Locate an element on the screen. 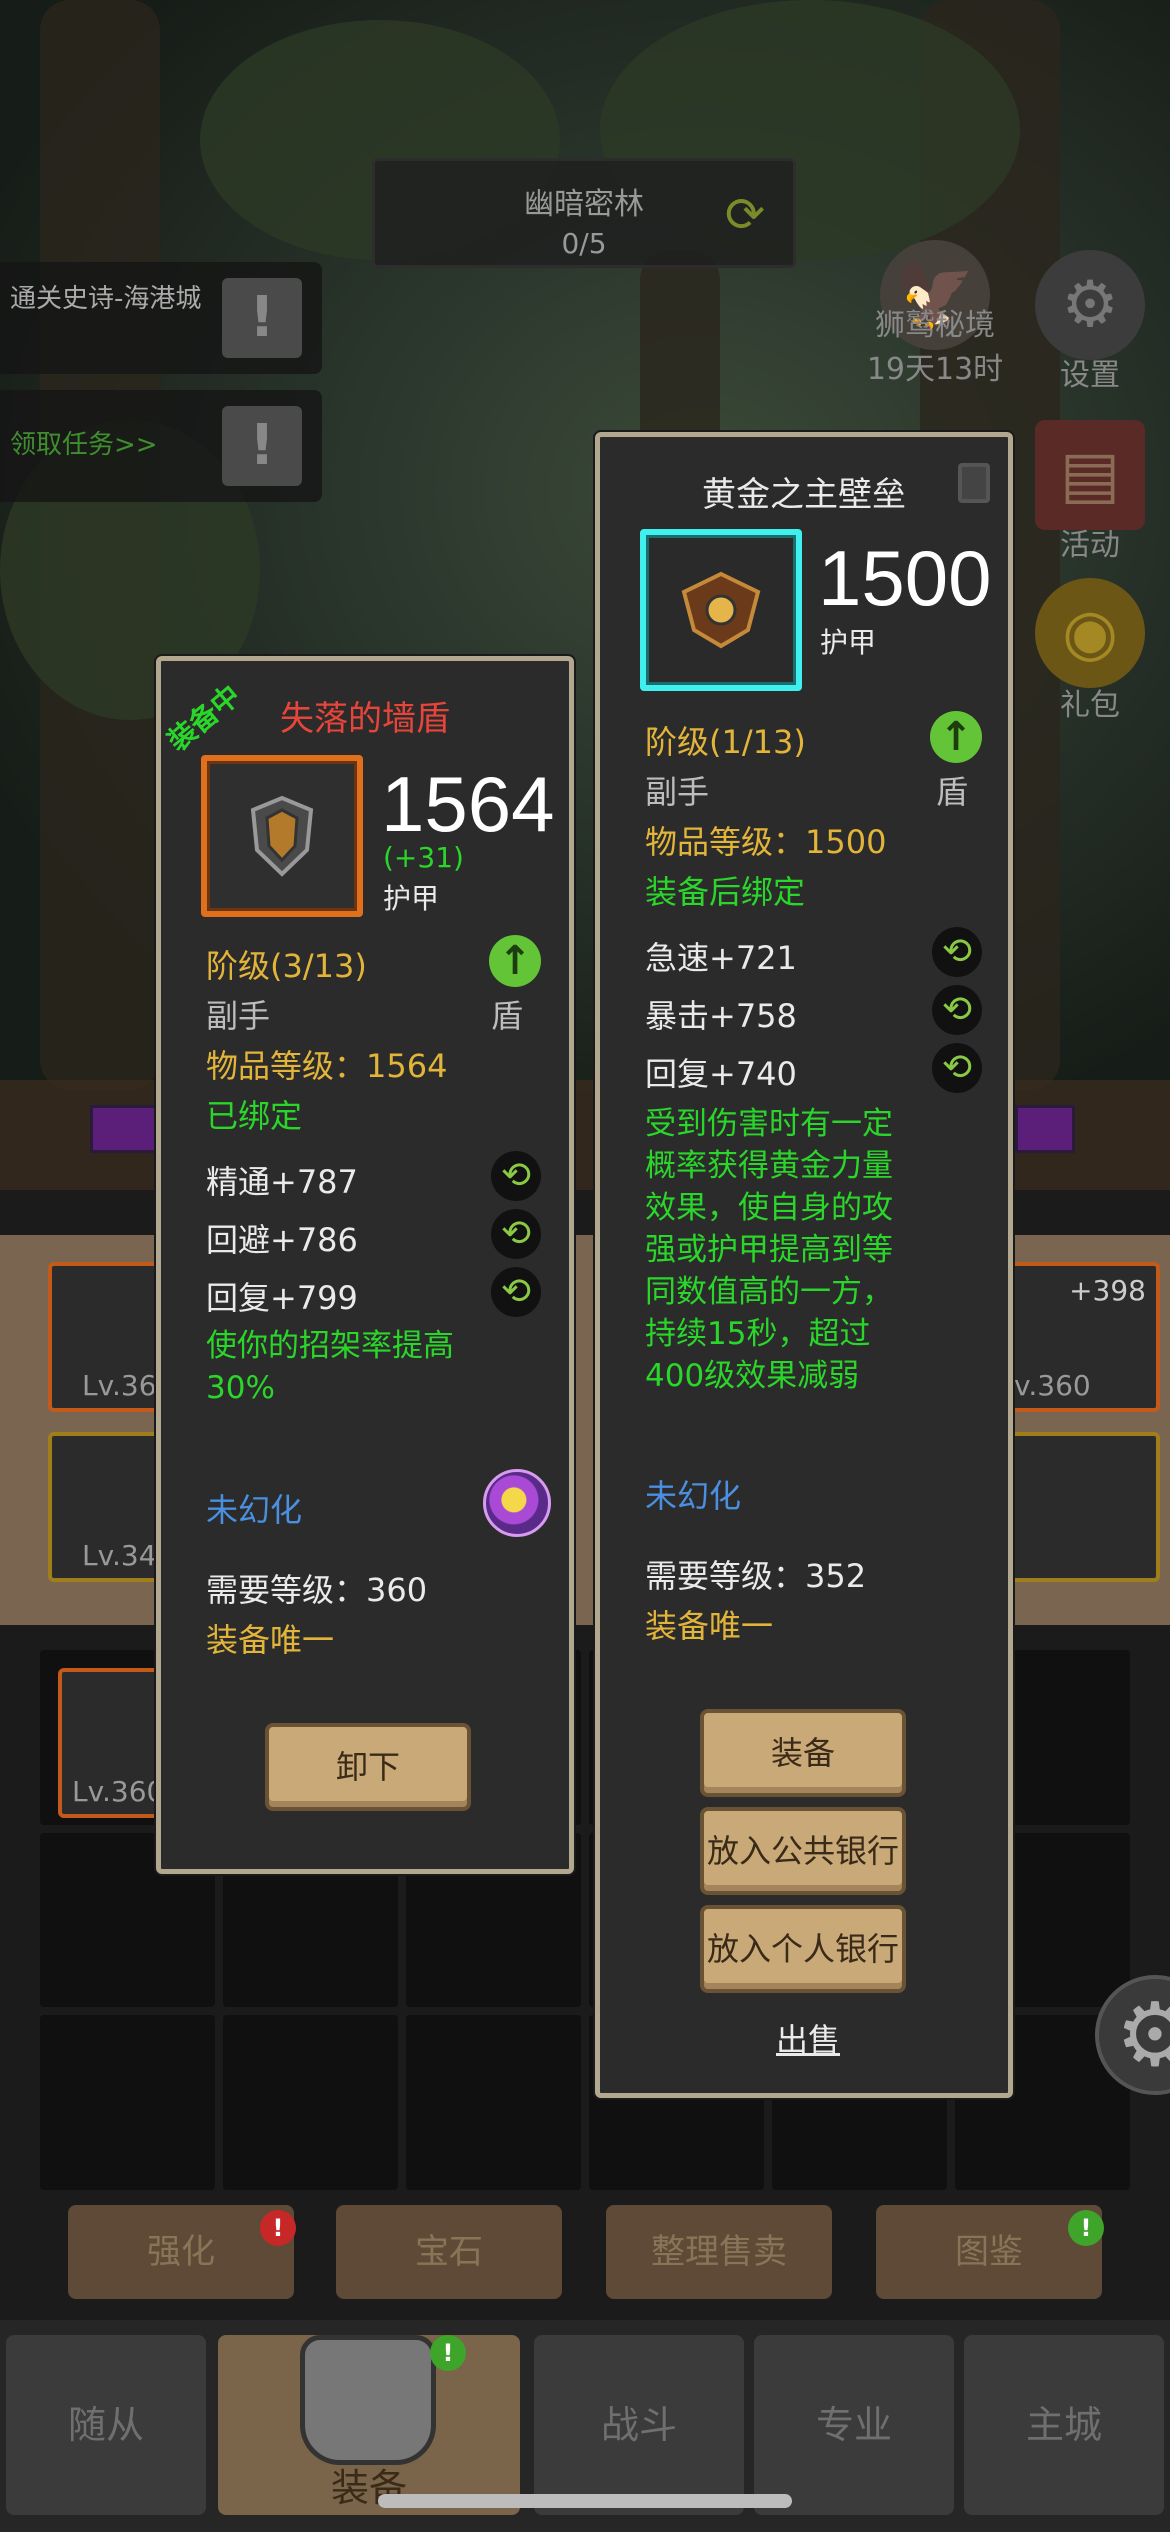 This screenshot has width=1170, height=2532. gift-label: 礼包 is located at coordinates (1090, 705).